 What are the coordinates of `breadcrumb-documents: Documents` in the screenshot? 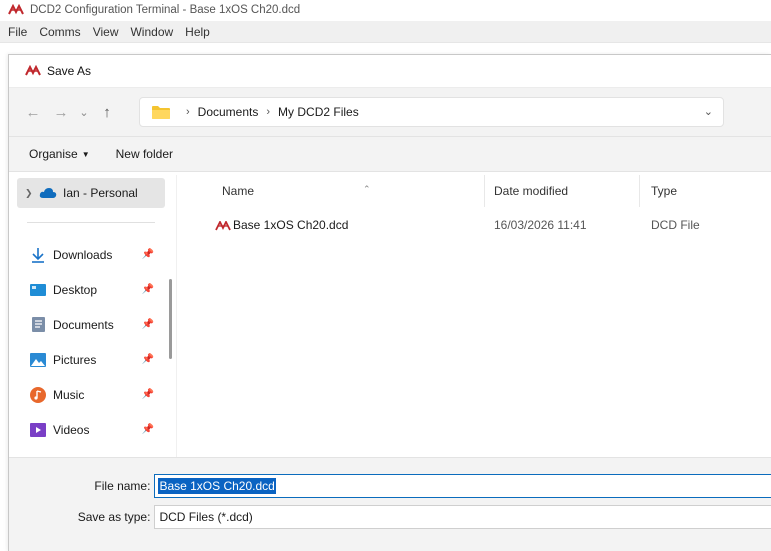 It's located at (228, 112).